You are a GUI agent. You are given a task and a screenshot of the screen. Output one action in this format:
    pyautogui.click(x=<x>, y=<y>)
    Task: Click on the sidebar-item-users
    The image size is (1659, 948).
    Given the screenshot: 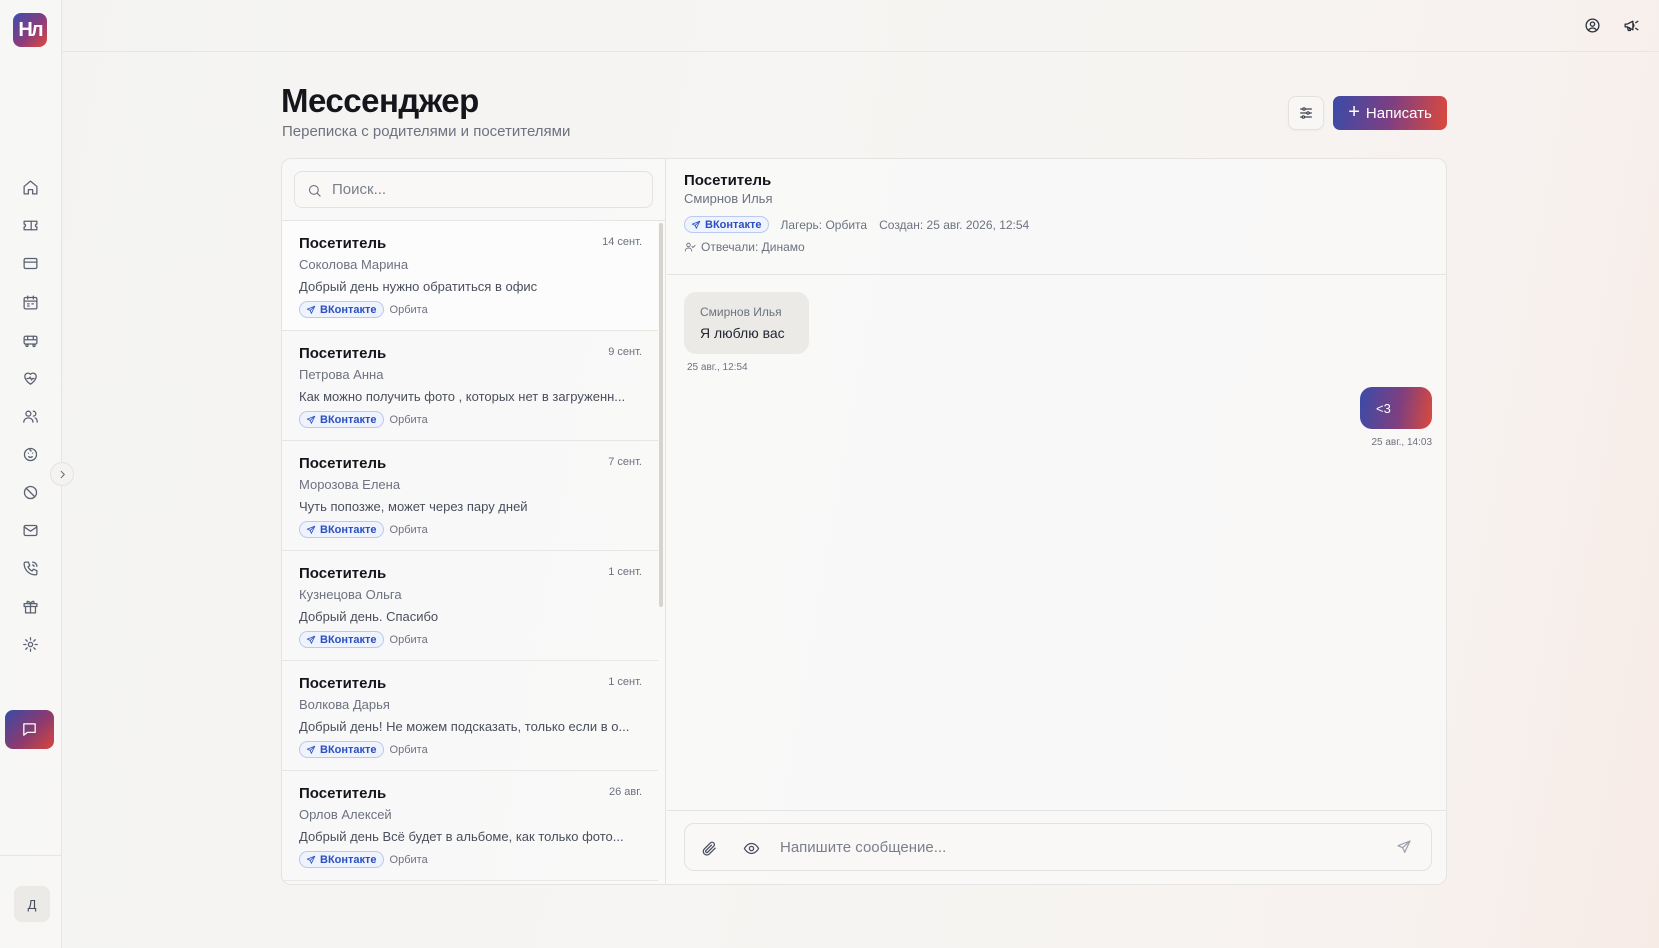 What is the action you would take?
    pyautogui.click(x=30, y=416)
    